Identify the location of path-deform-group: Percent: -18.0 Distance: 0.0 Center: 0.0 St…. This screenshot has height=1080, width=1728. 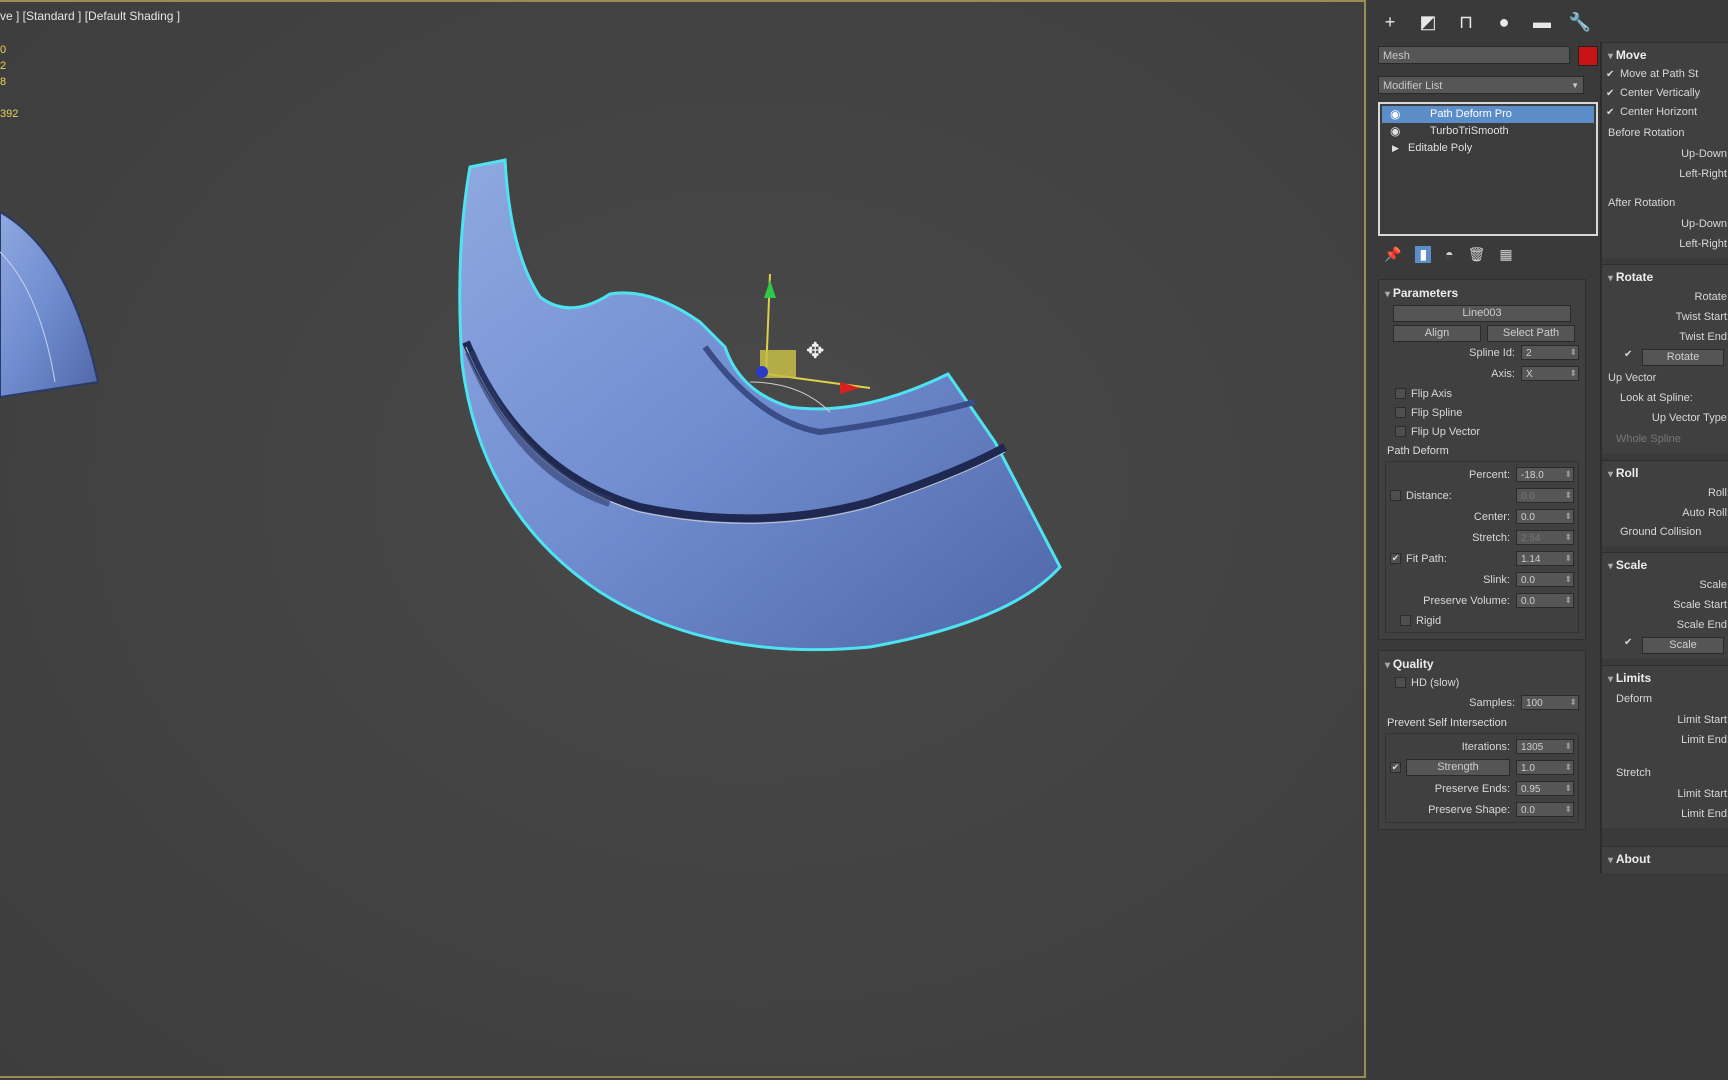
(1482, 547).